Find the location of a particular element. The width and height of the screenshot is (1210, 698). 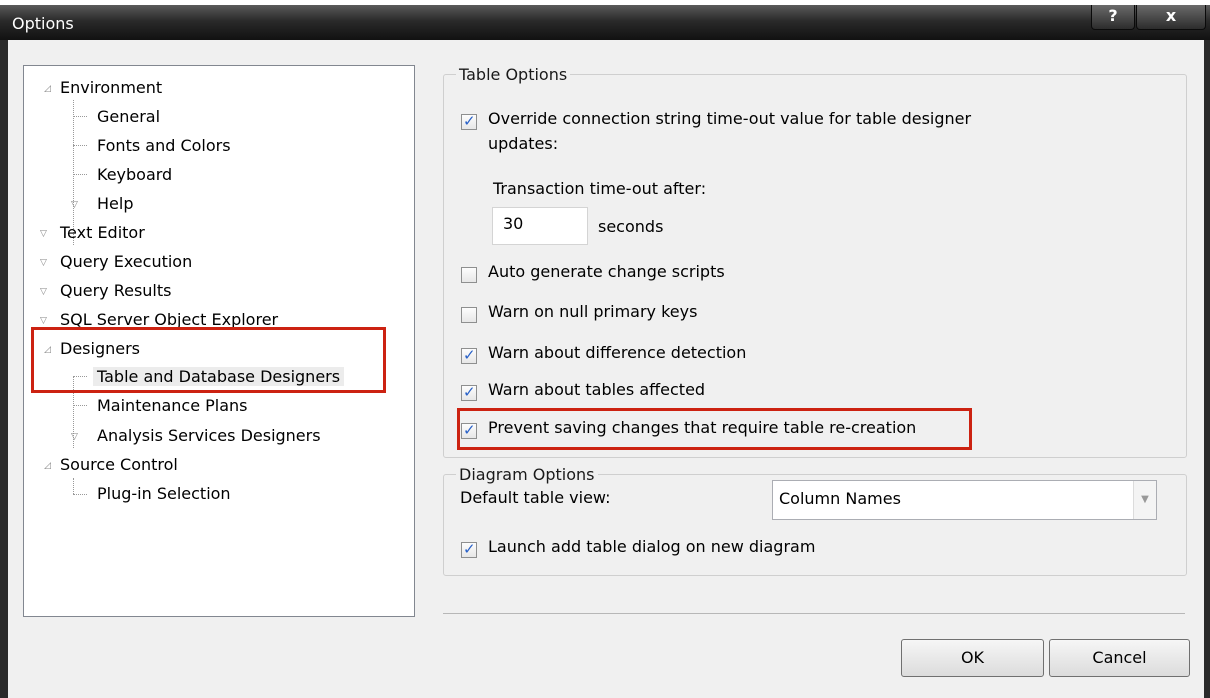

window-border-right is located at coordinates (1207, 369).